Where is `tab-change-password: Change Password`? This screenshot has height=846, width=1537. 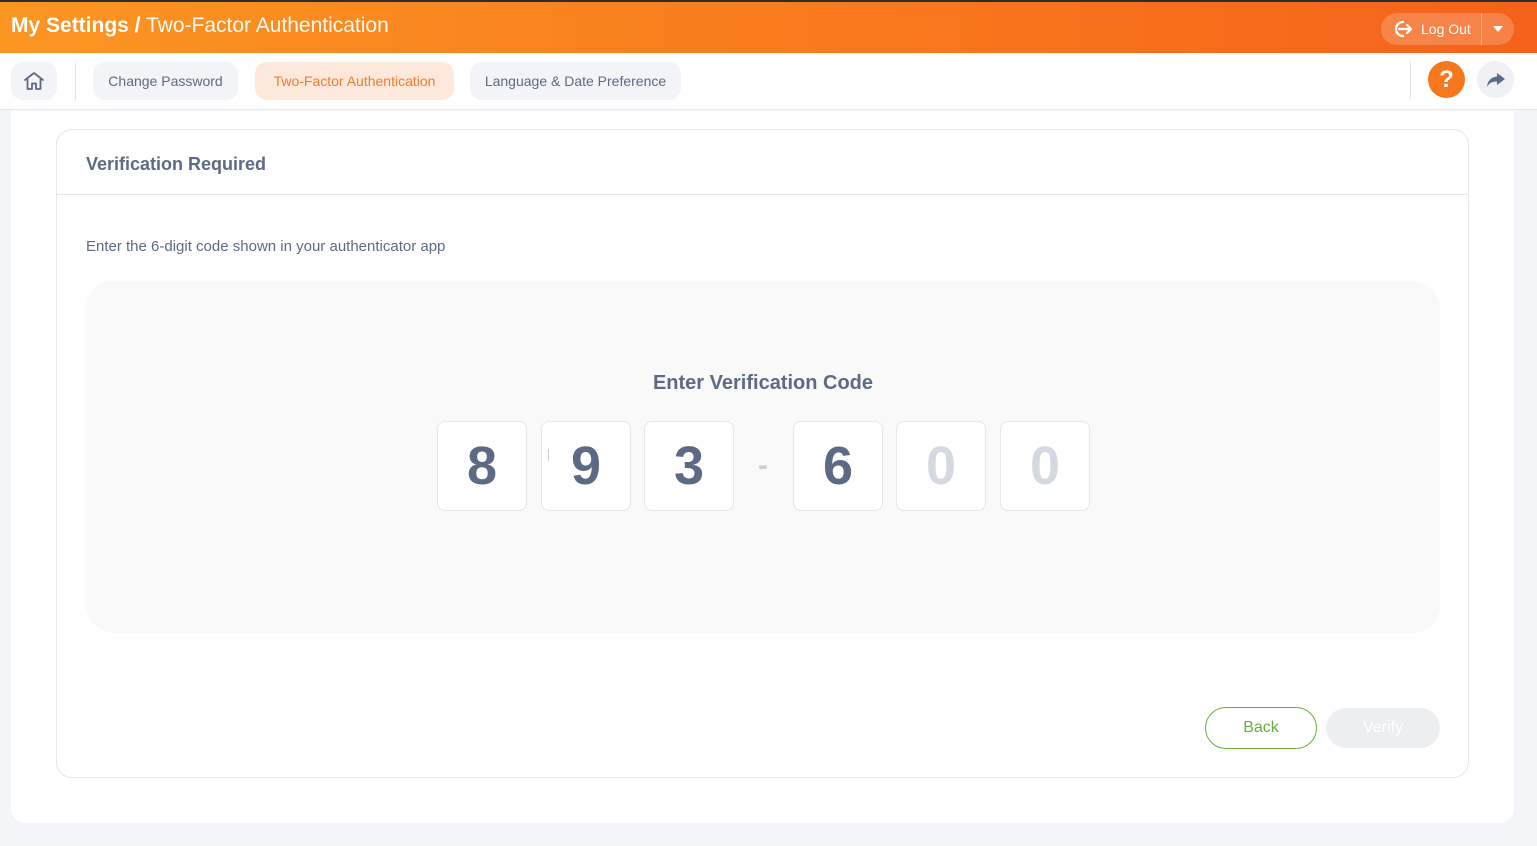 tab-change-password: Change Password is located at coordinates (165, 81).